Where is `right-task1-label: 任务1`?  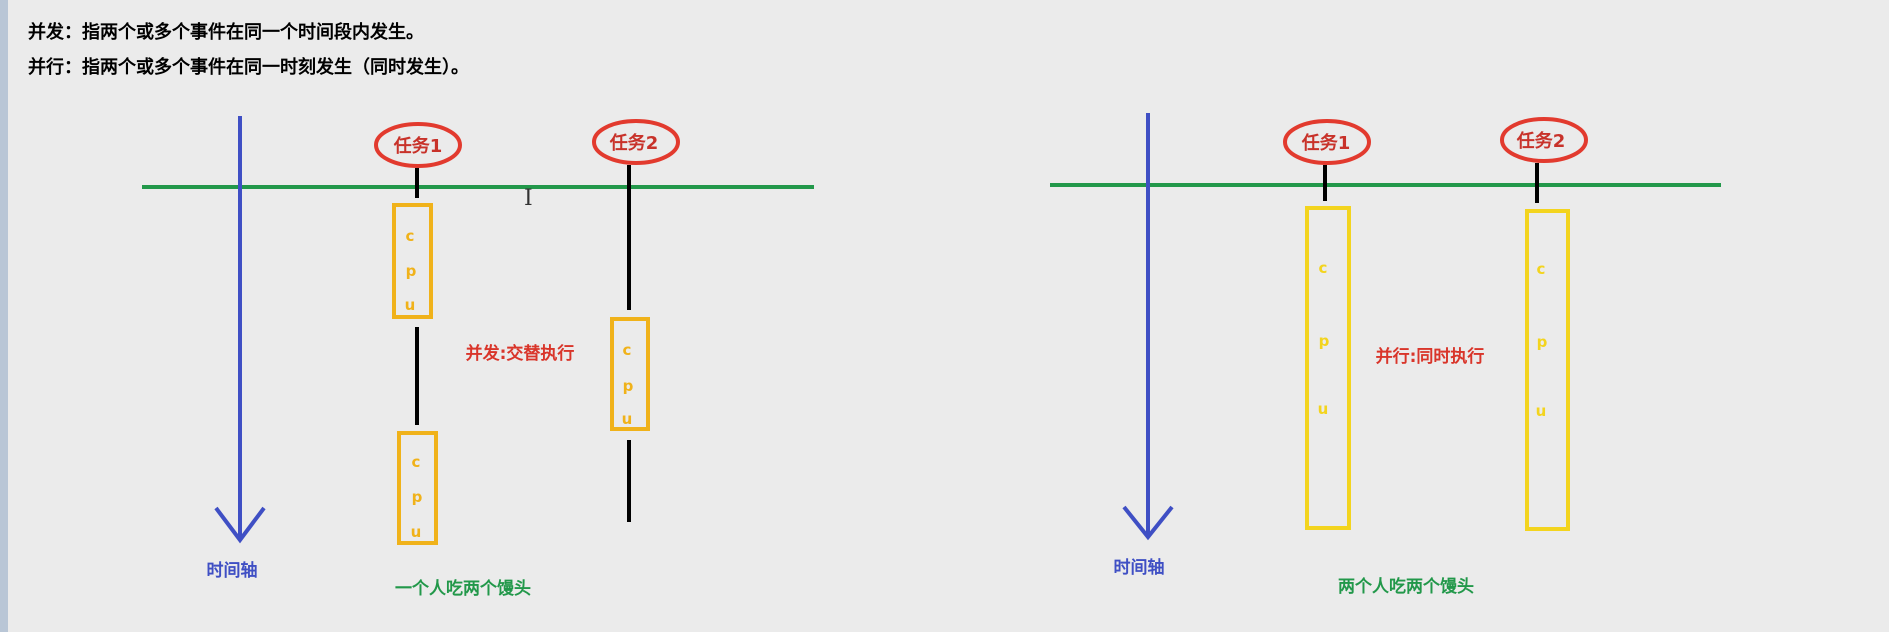 right-task1-label: 任务1 is located at coordinates (1326, 143).